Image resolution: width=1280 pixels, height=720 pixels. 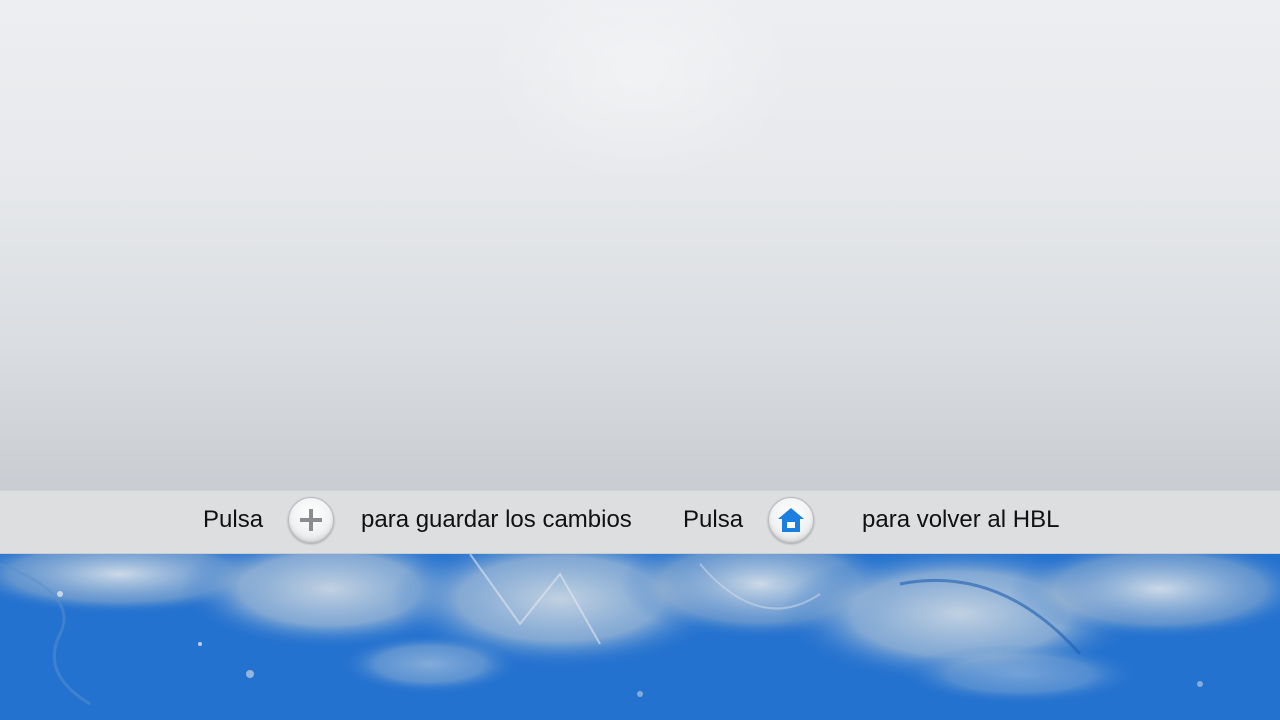 I want to click on home-instruction-suffix: para volver al HBL, so click(x=961, y=519).